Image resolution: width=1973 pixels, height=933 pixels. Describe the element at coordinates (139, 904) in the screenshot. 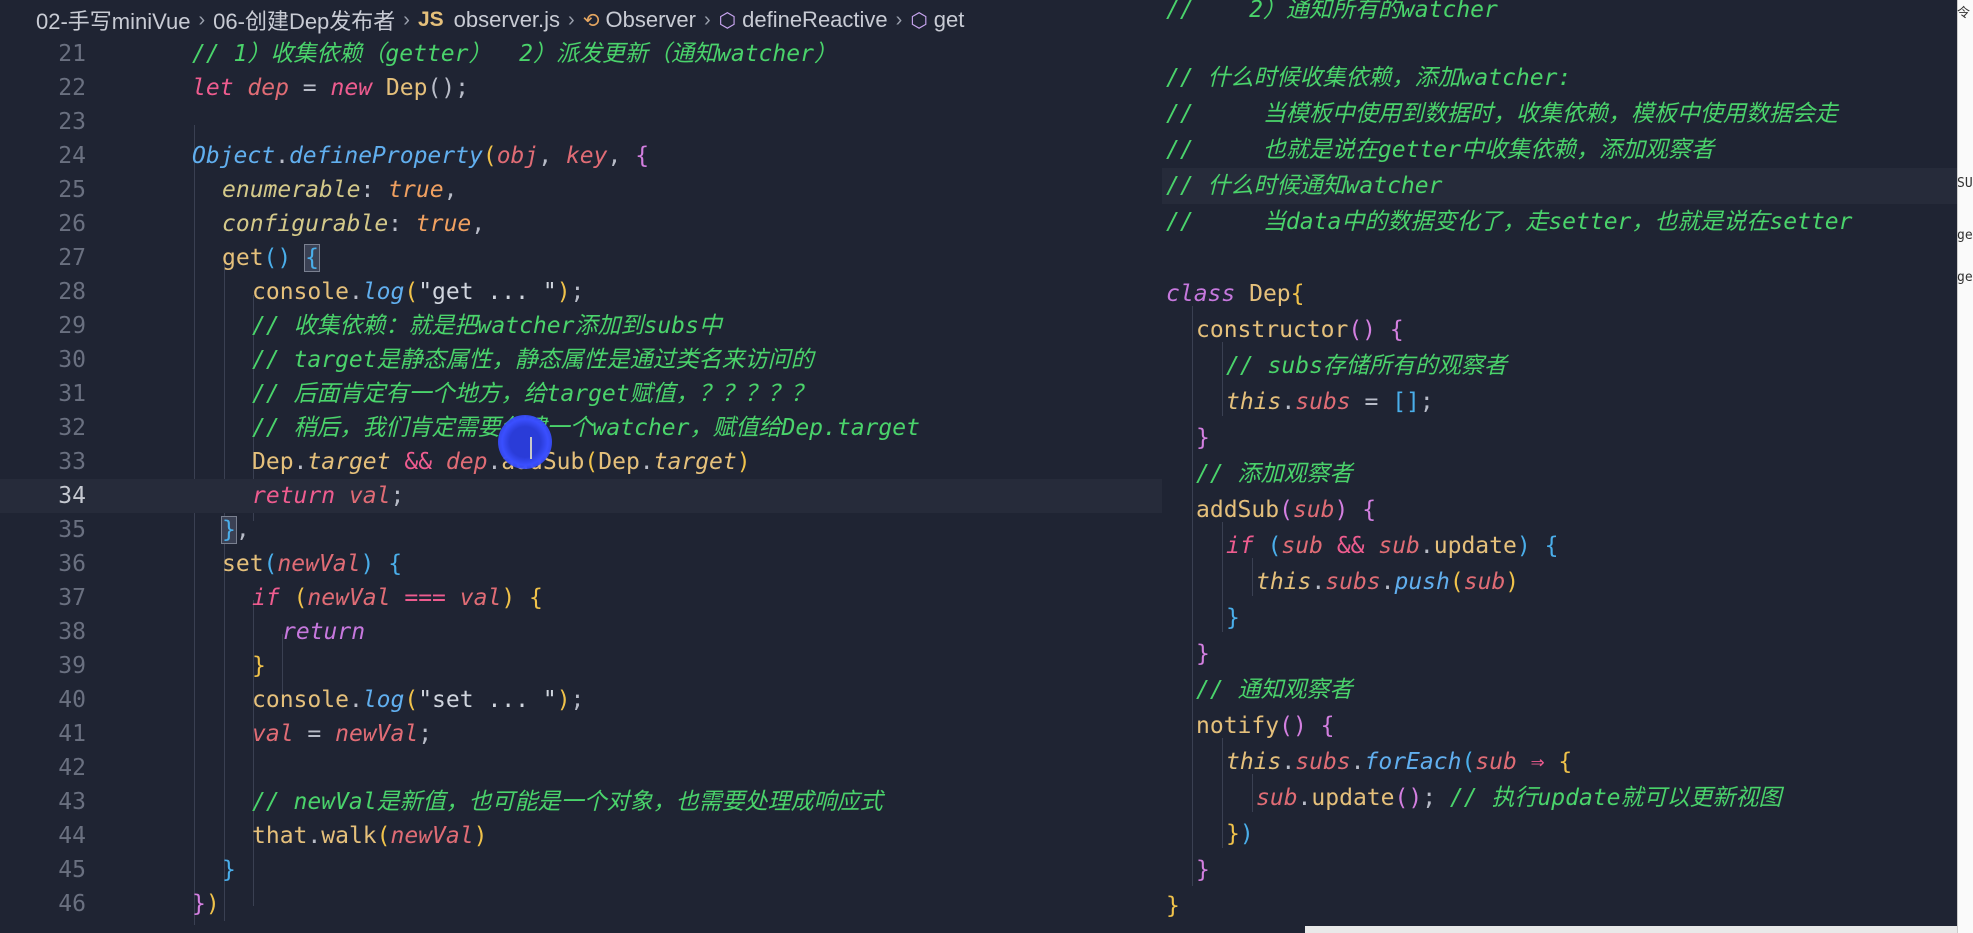

I see `code-line: 46})` at that location.